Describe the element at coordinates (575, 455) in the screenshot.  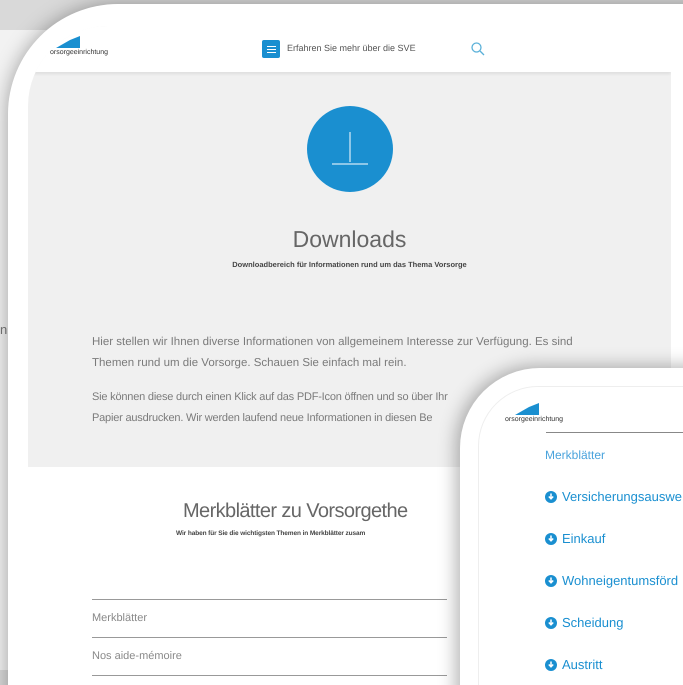
I see `menu-heading: Merkblätter` at that location.